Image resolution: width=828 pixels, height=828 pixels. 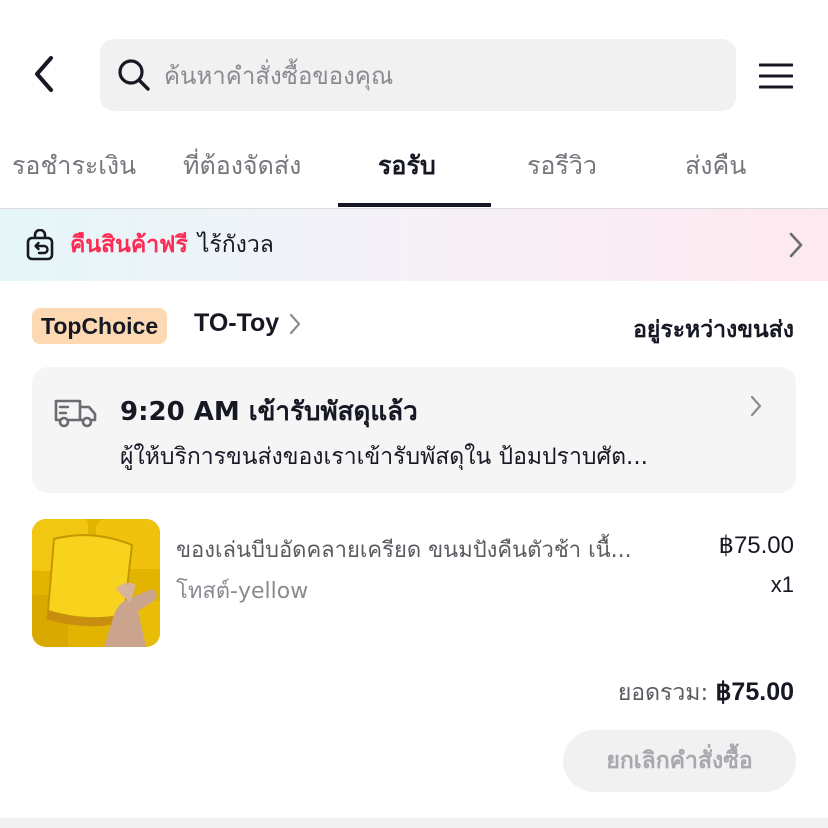 What do you see at coordinates (235, 245) in the screenshot?
I see `free-return-text: ไร้กังวล` at bounding box center [235, 245].